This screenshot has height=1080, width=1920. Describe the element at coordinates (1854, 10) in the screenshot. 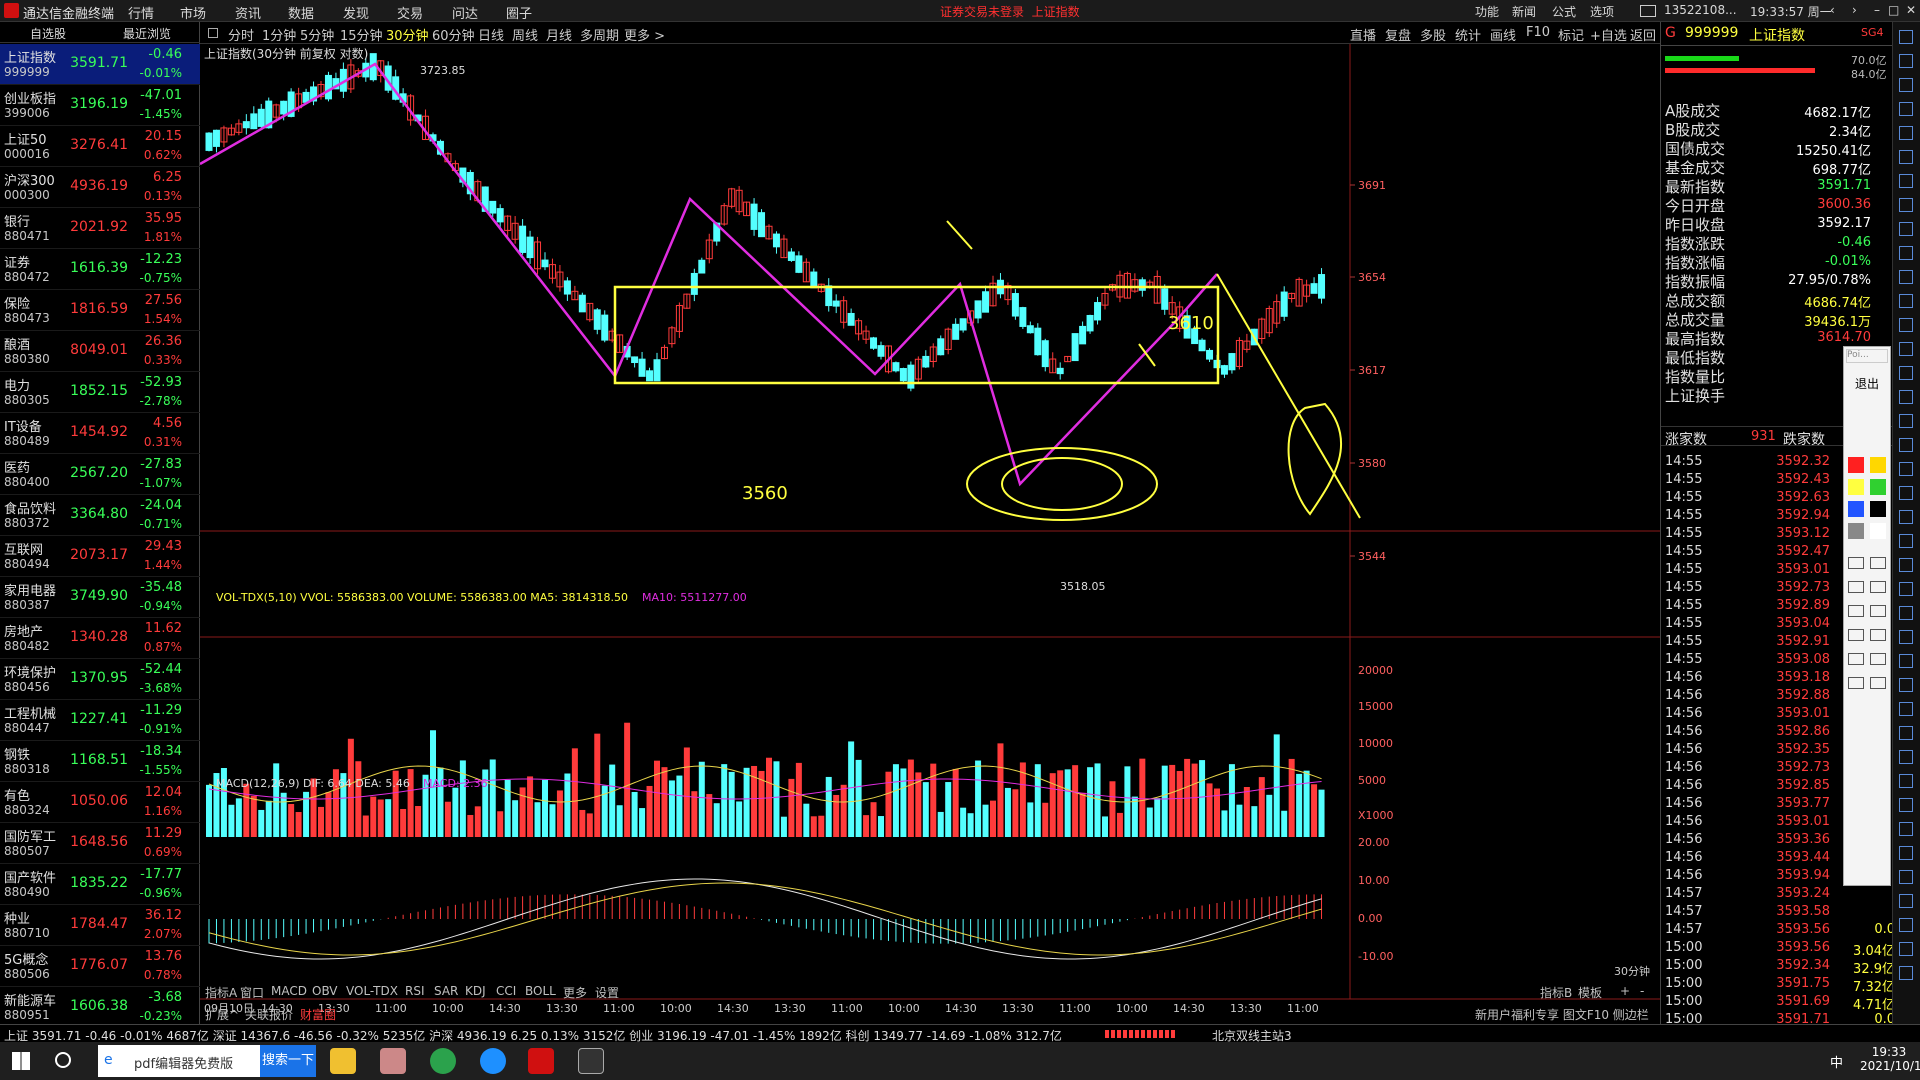

I see `forward-icon: ›` at that location.